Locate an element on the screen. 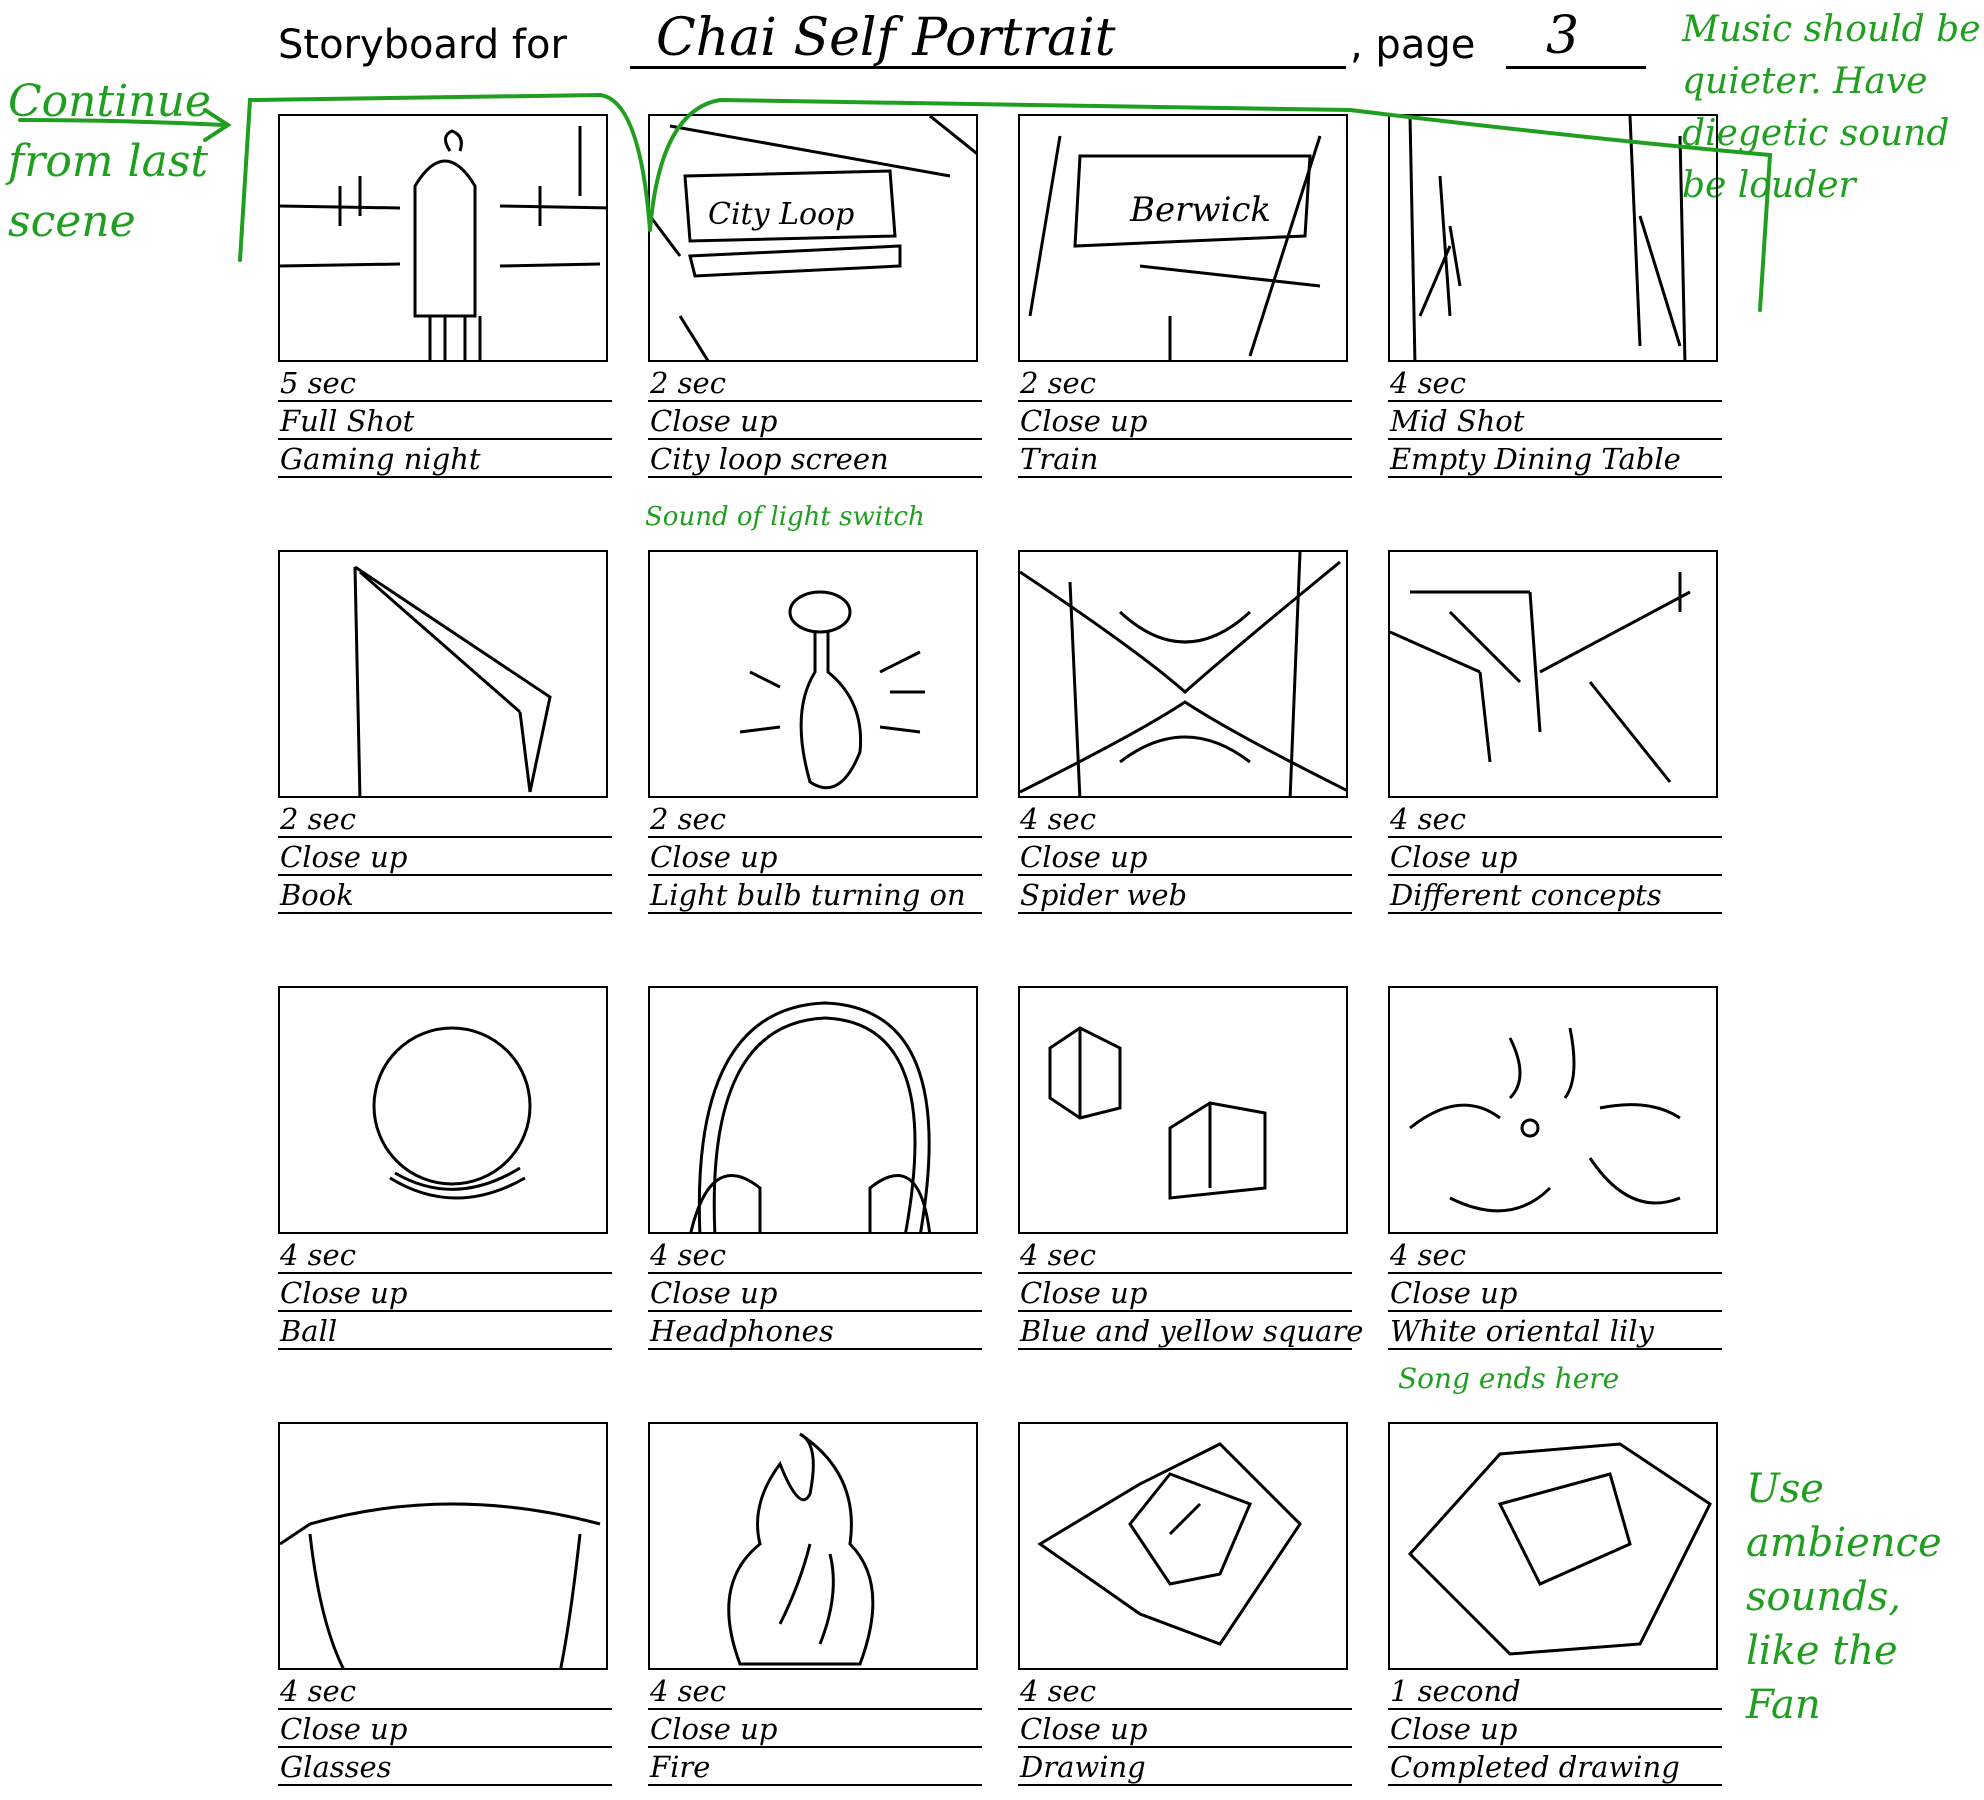  panel-5-frame is located at coordinates (443, 674).